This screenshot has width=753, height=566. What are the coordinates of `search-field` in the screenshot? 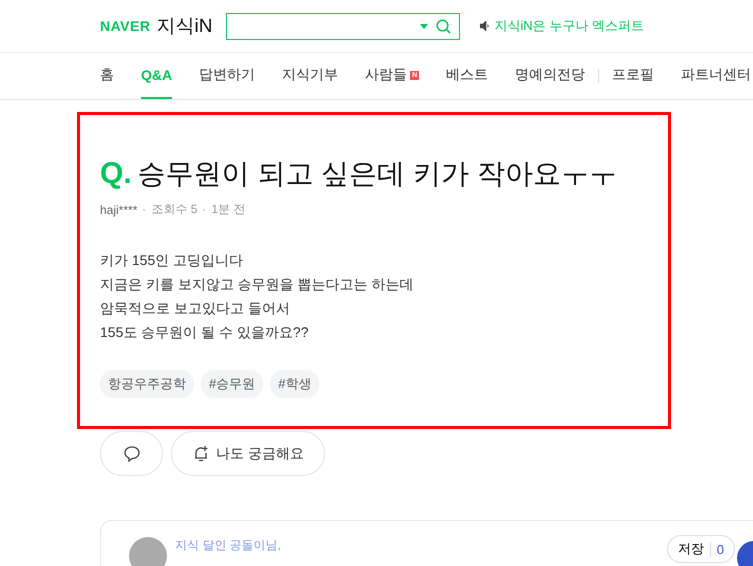 It's located at (343, 26).